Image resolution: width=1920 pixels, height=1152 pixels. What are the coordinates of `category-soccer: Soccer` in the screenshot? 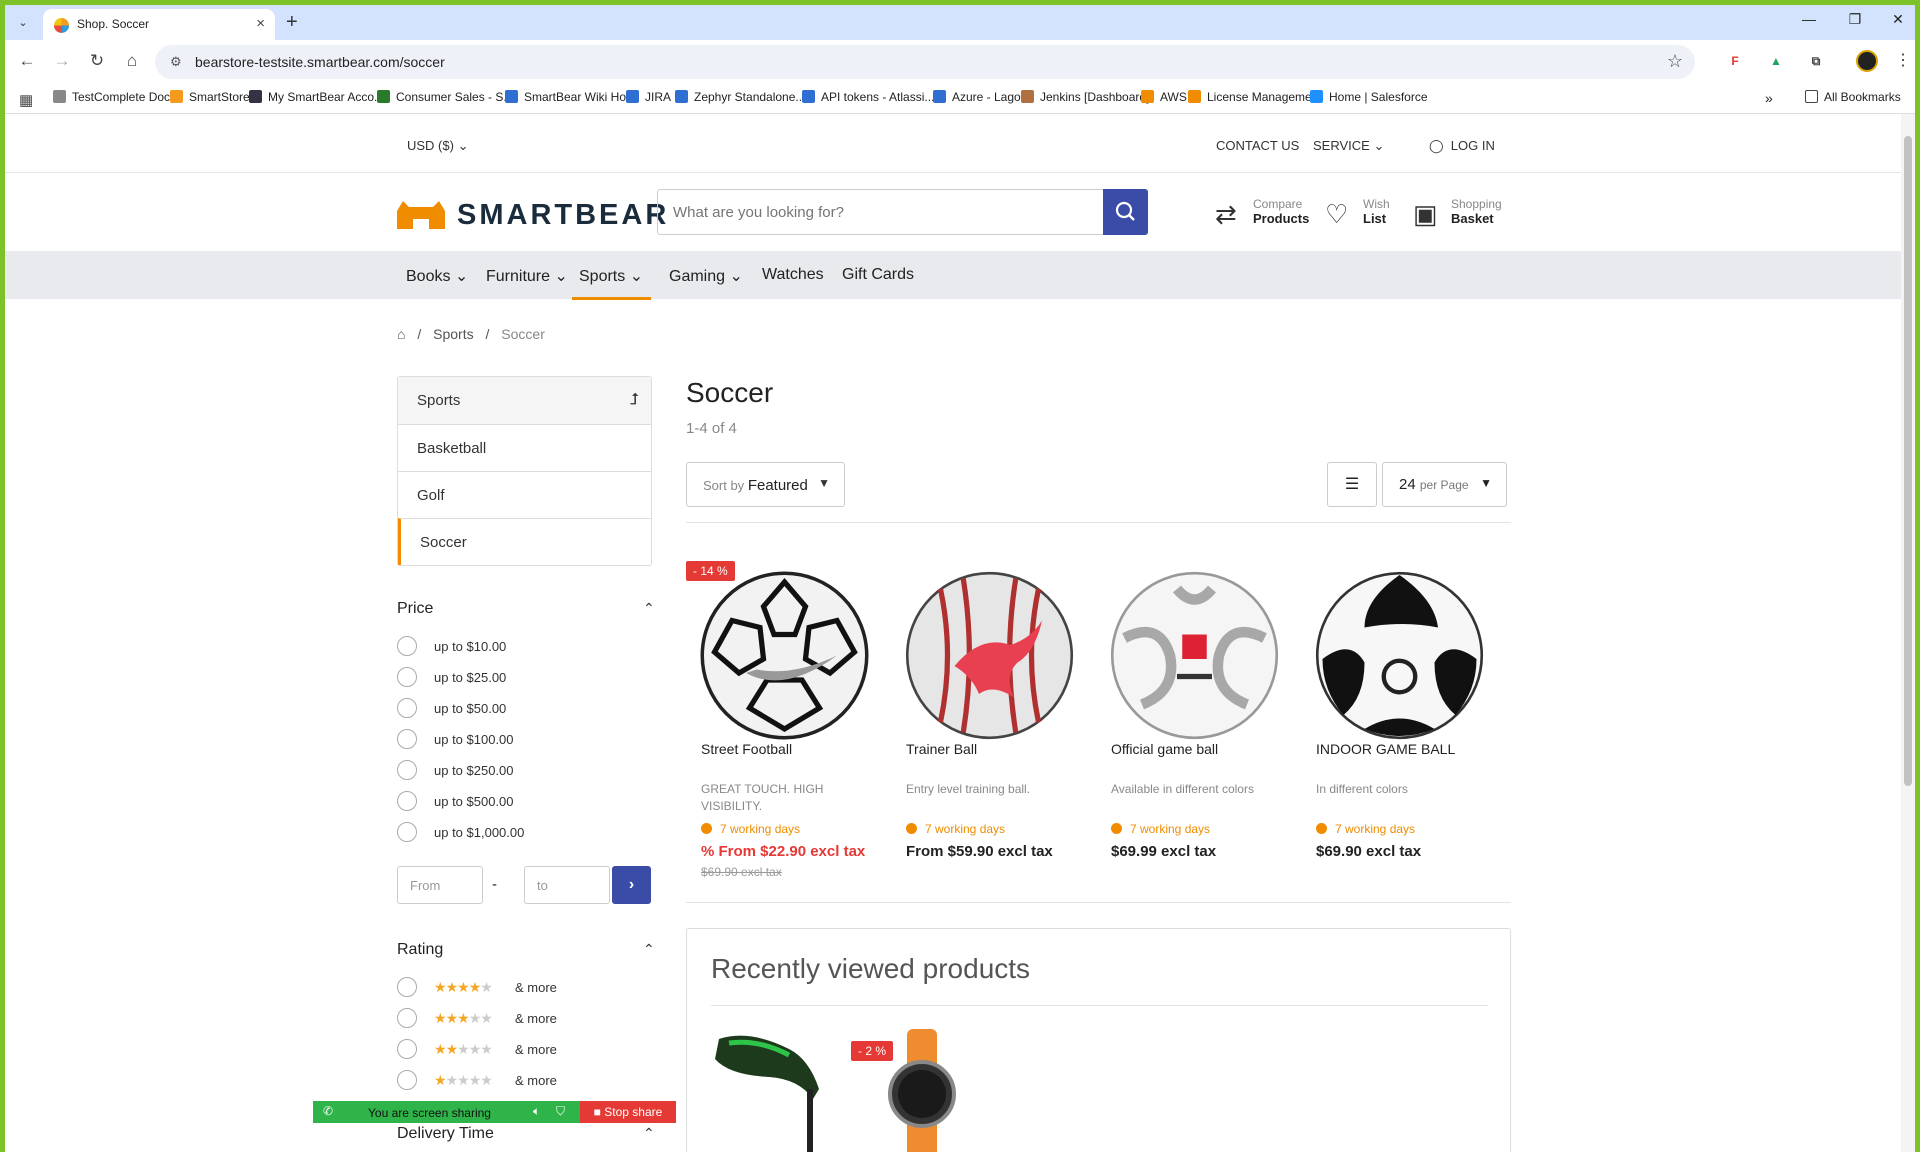 It's located at (524, 541).